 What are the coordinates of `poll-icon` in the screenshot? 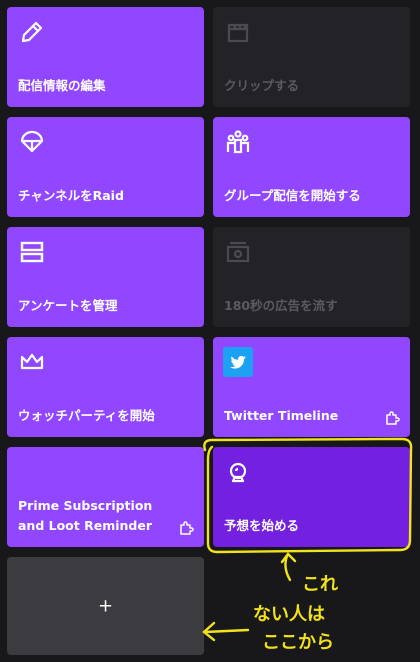 It's located at (32, 252).